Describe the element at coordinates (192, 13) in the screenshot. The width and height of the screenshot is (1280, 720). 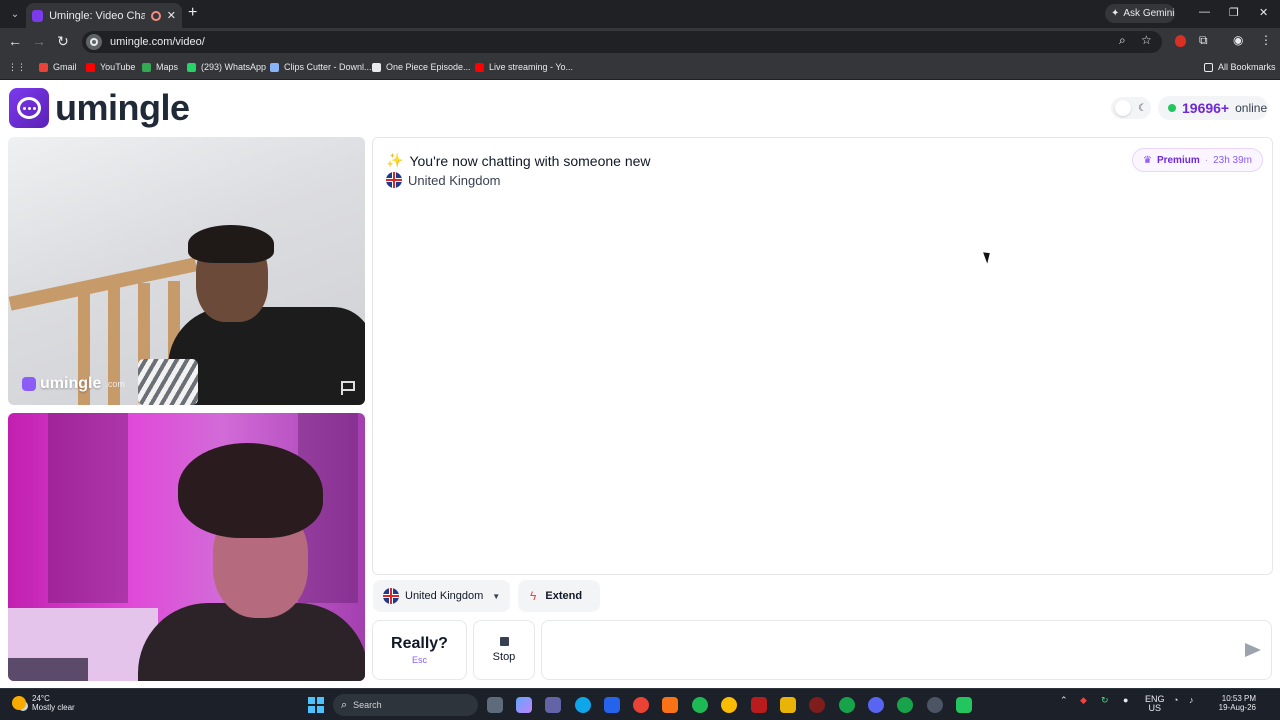
I see `new-tab-button: +` at that location.